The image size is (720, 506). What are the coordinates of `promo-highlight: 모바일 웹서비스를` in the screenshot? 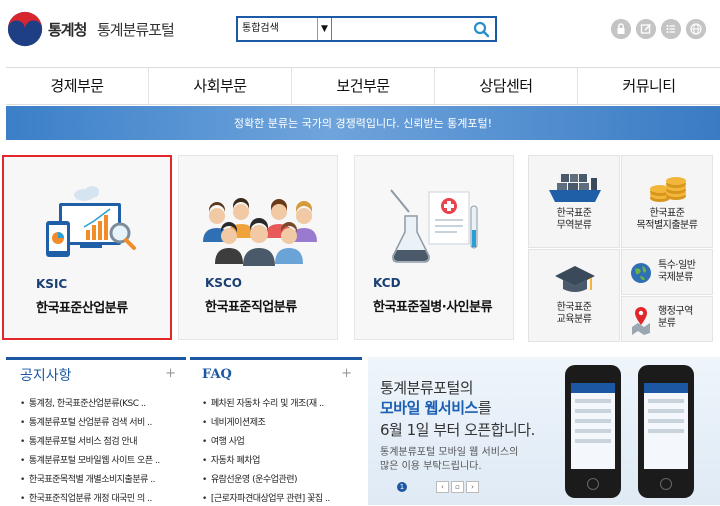 It's located at (436, 408).